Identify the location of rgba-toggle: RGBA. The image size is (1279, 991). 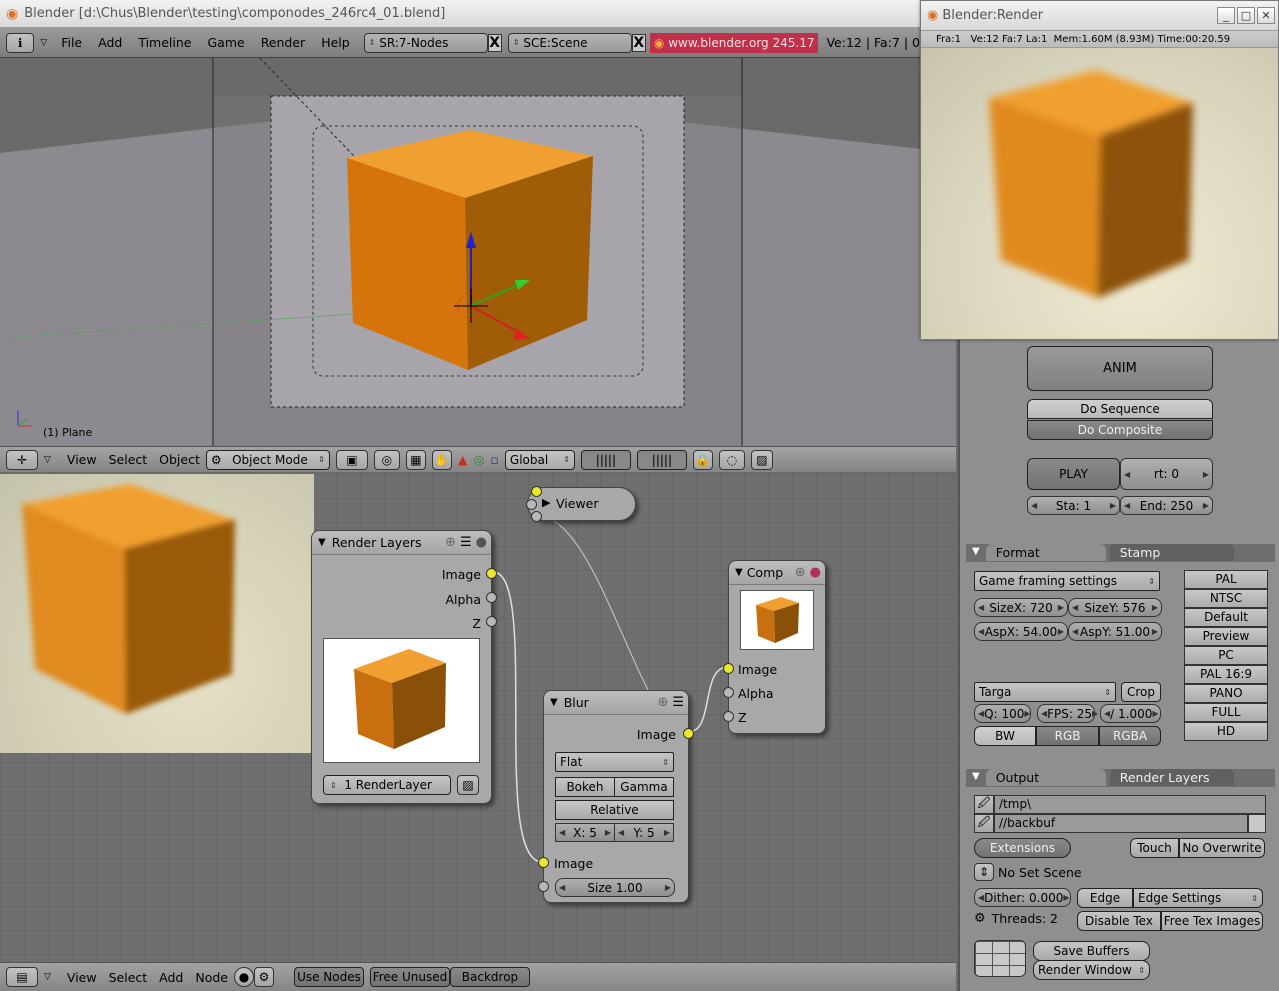
(1130, 736).